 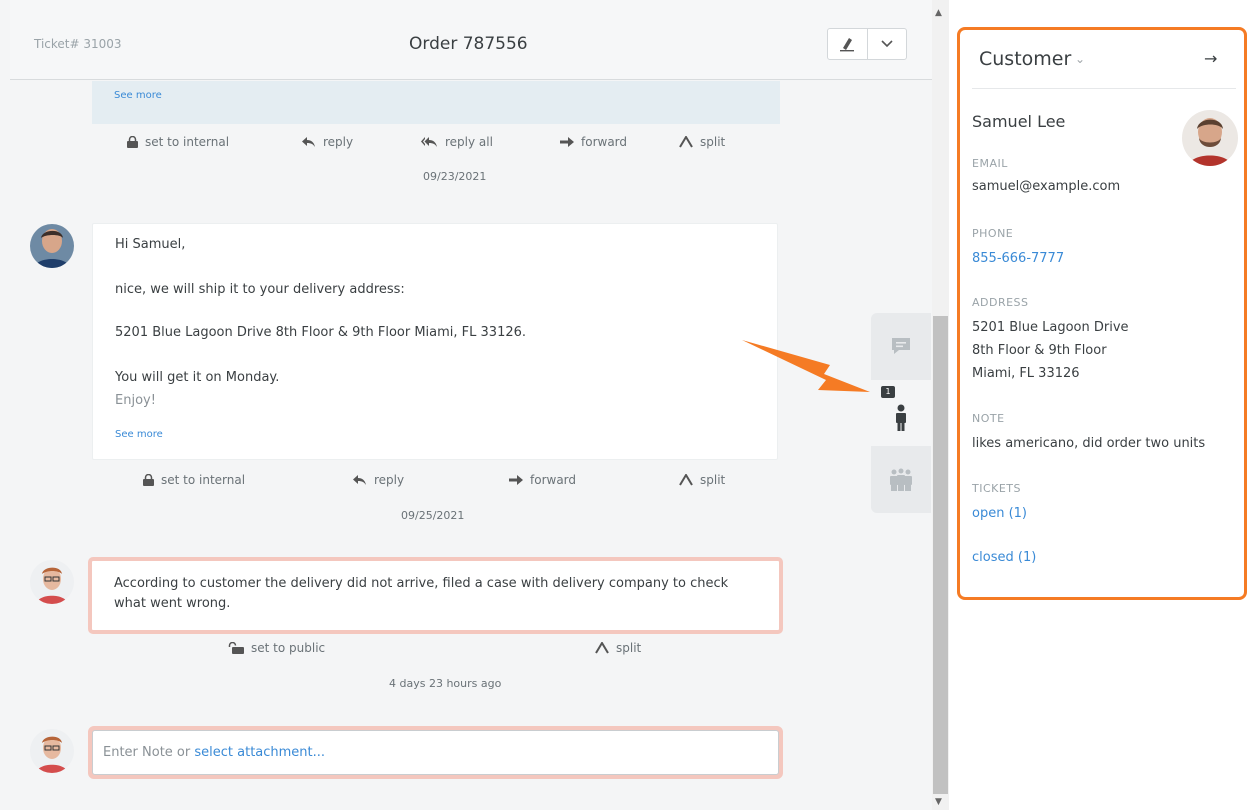 I want to click on organization-icon, so click(x=901, y=479).